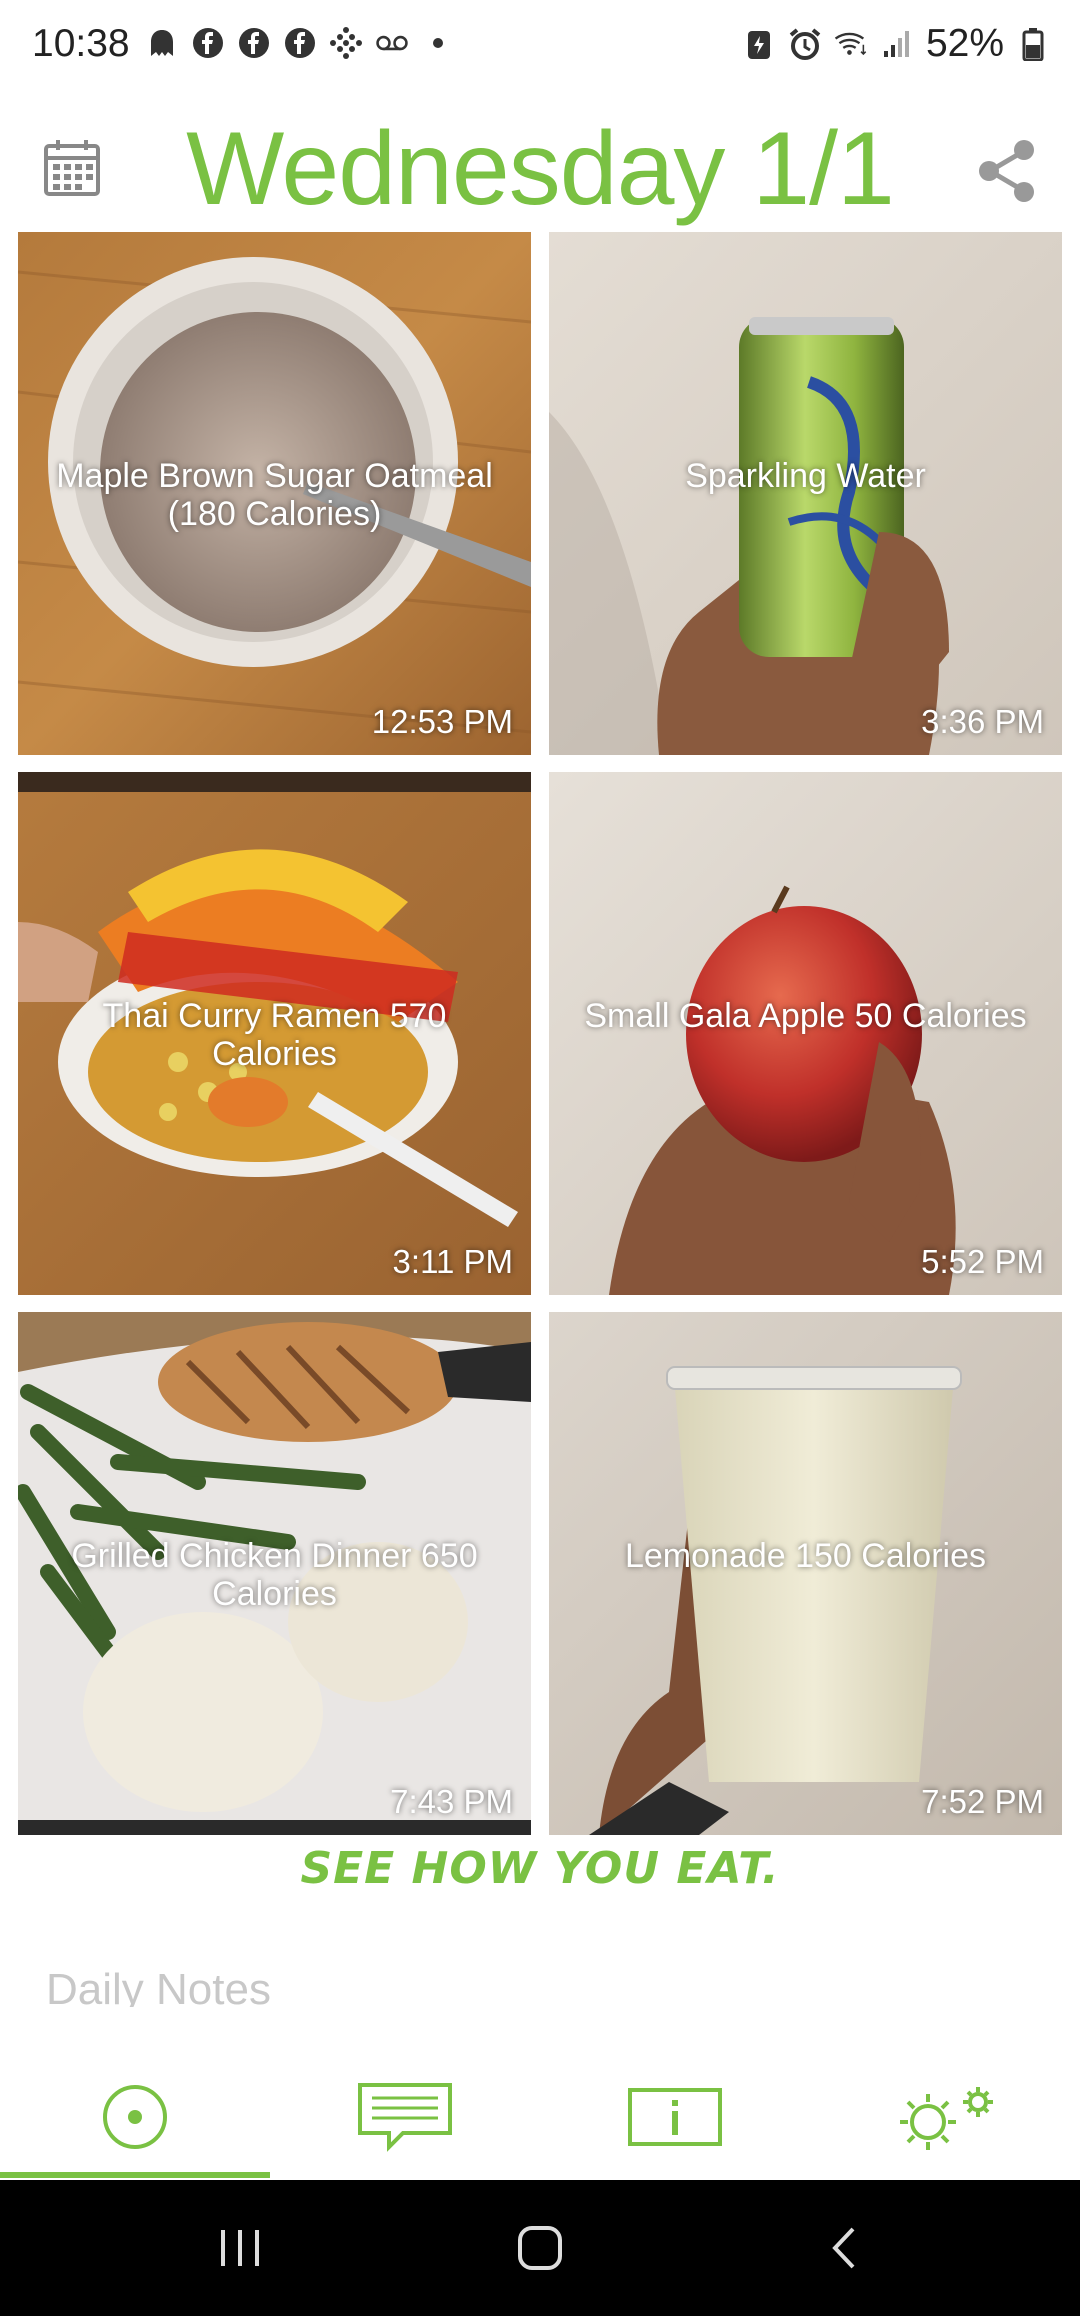  I want to click on status-bar: 10:38 52%, so click(540, 47).